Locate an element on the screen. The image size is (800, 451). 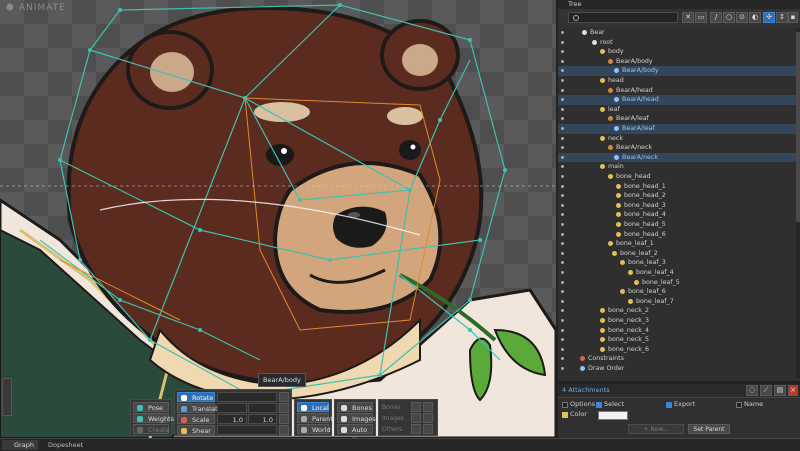
color-swatch is located at coordinates (613, 415).